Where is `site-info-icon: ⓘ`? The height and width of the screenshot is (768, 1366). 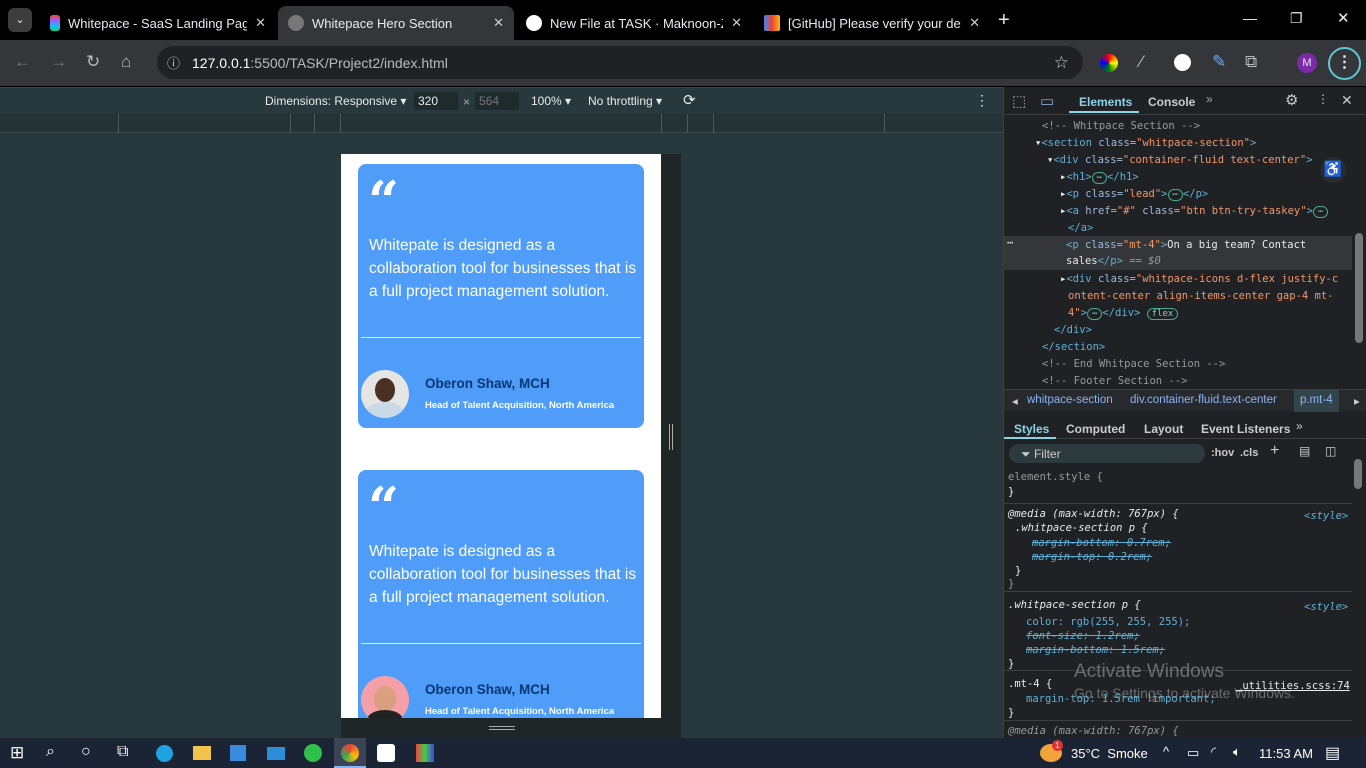 site-info-icon: ⓘ is located at coordinates (173, 62).